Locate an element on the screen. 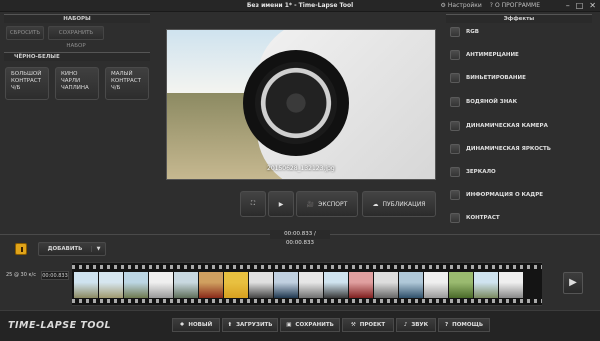  gear-icon: ⚙ is located at coordinates (443, 5).